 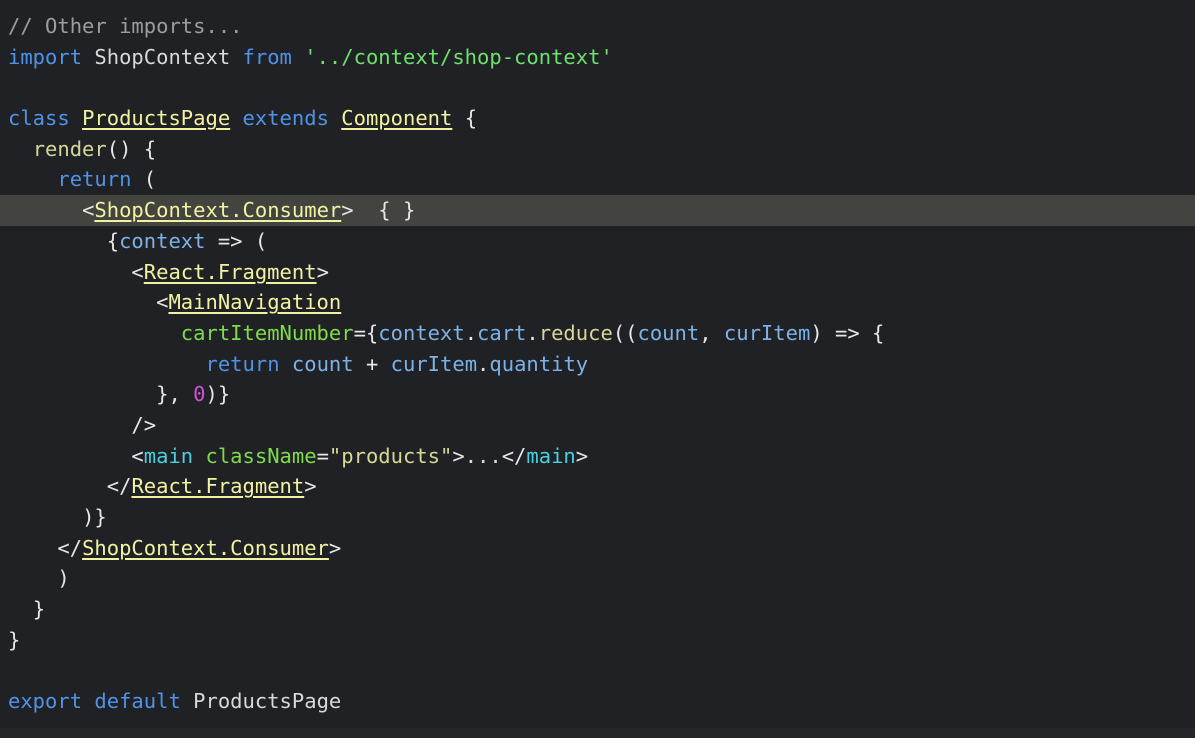 I want to click on token-punct: () {, so click(x=131, y=148).